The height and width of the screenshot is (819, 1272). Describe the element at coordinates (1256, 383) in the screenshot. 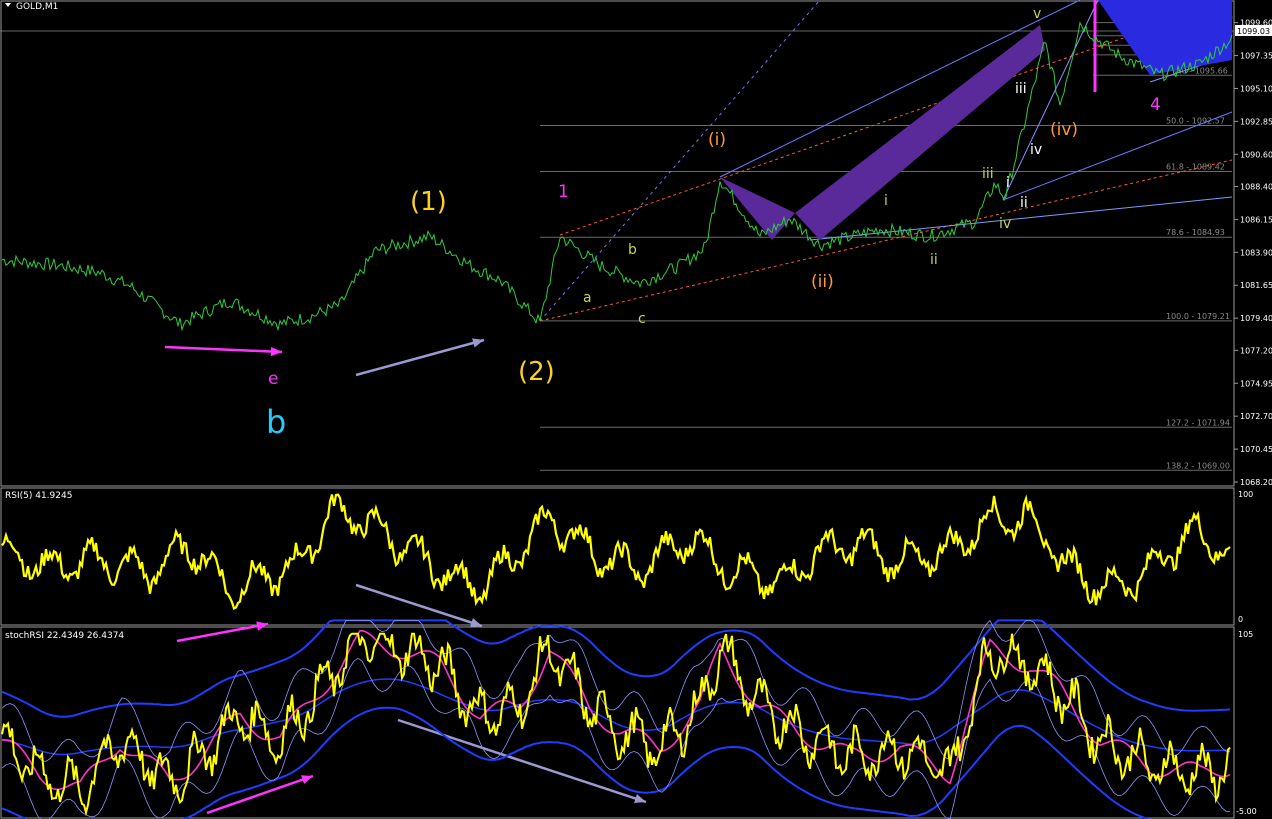

I see `price-tick-label: 1074.95` at that location.